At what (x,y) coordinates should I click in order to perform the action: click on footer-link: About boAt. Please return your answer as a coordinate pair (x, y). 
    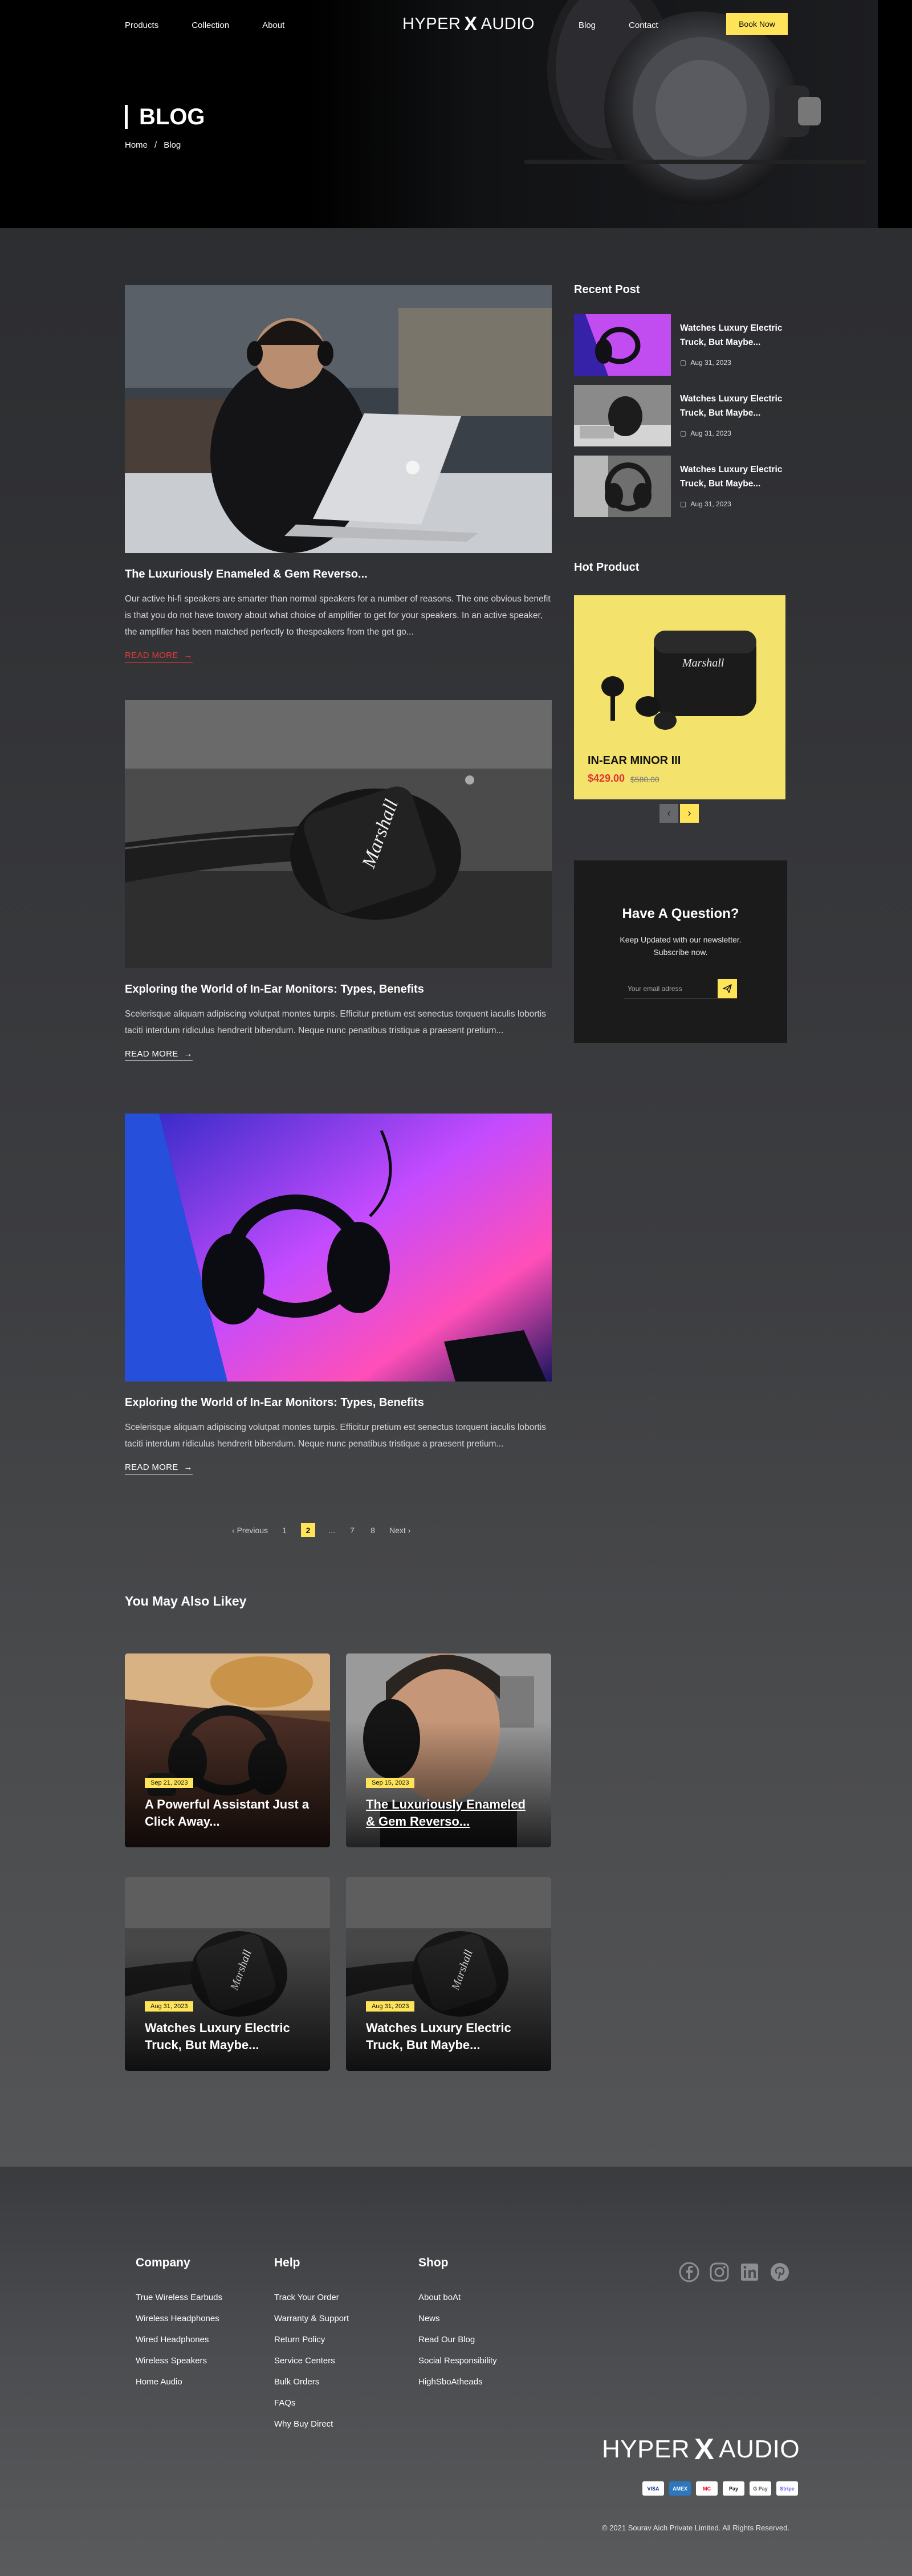
    Looking at the image, I should click on (457, 2297).